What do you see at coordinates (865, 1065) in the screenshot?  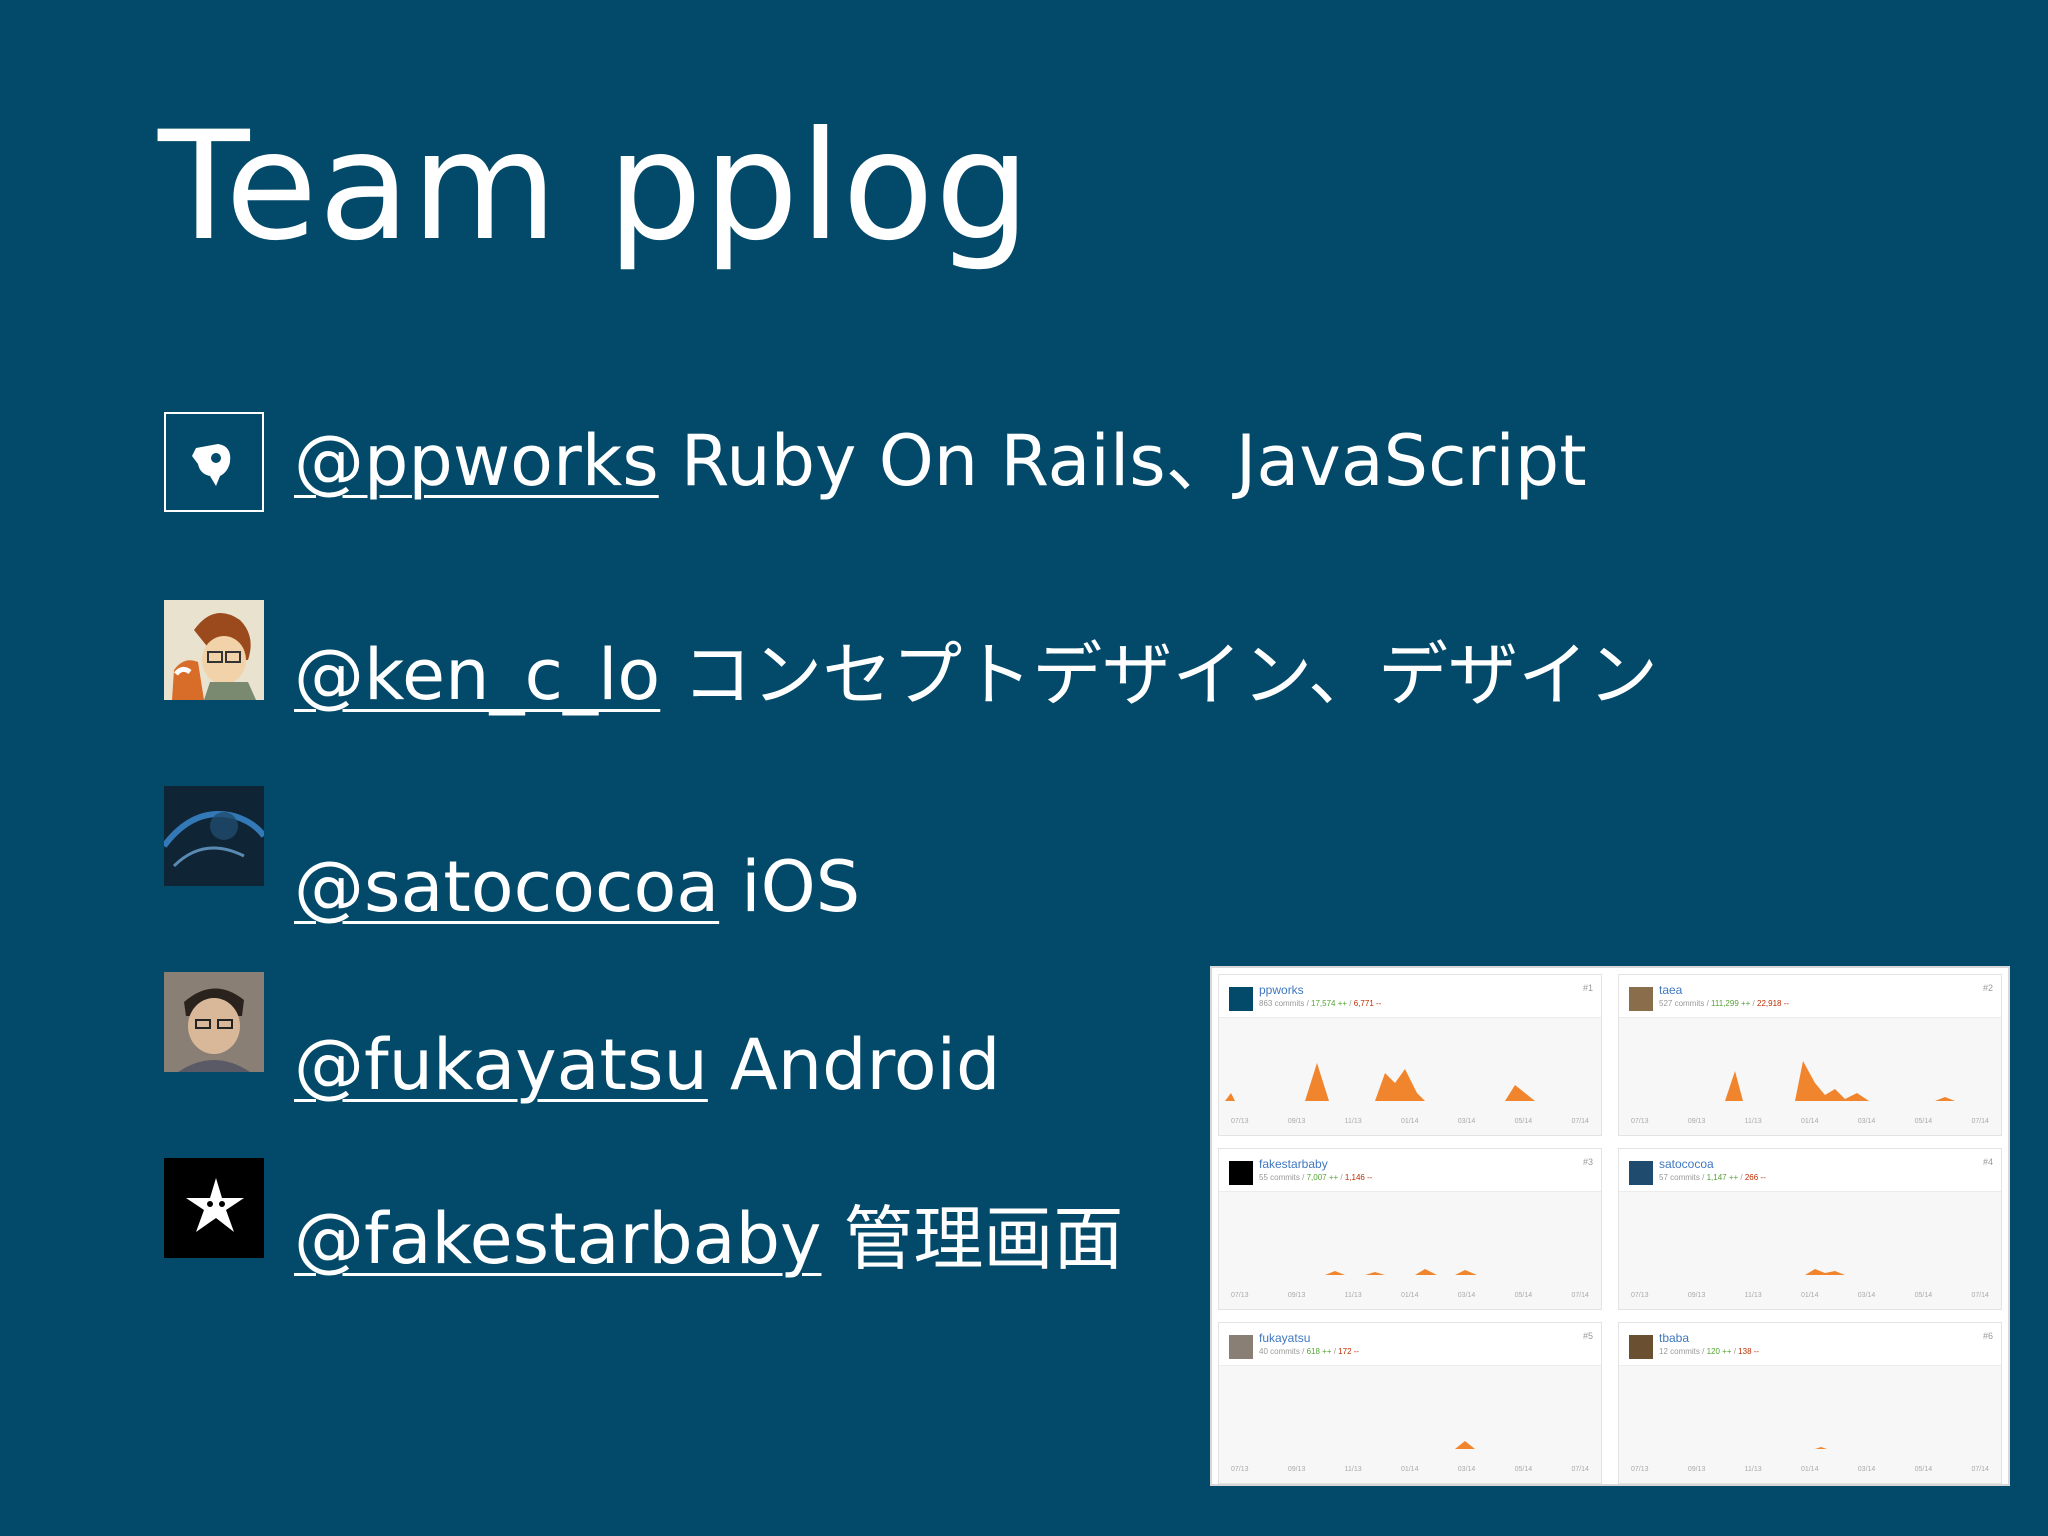 I see `member-role: Android` at bounding box center [865, 1065].